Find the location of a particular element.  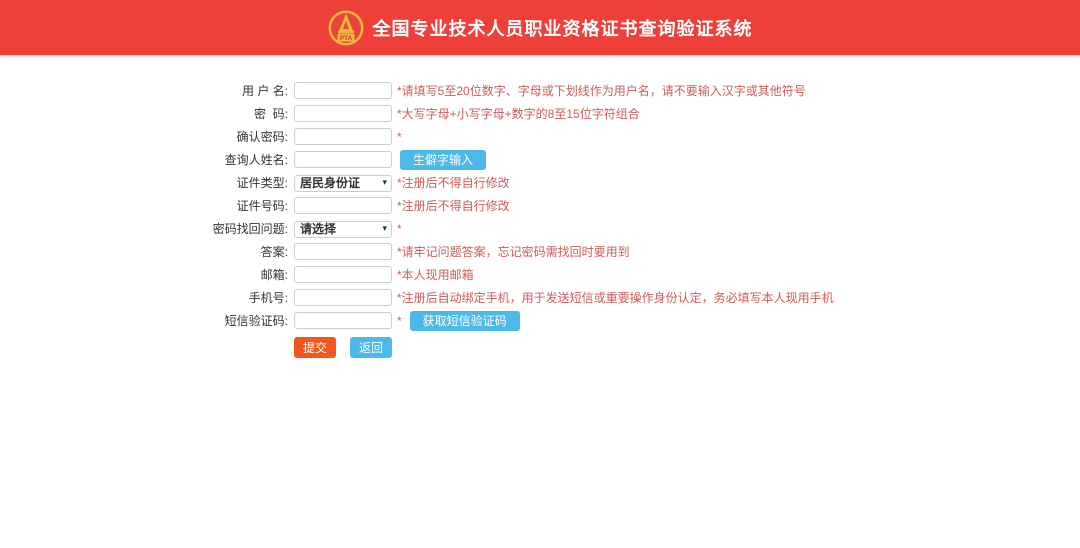

form-row-query-name: 查询人姓名: 生僻字输入 is located at coordinates (641, 159).